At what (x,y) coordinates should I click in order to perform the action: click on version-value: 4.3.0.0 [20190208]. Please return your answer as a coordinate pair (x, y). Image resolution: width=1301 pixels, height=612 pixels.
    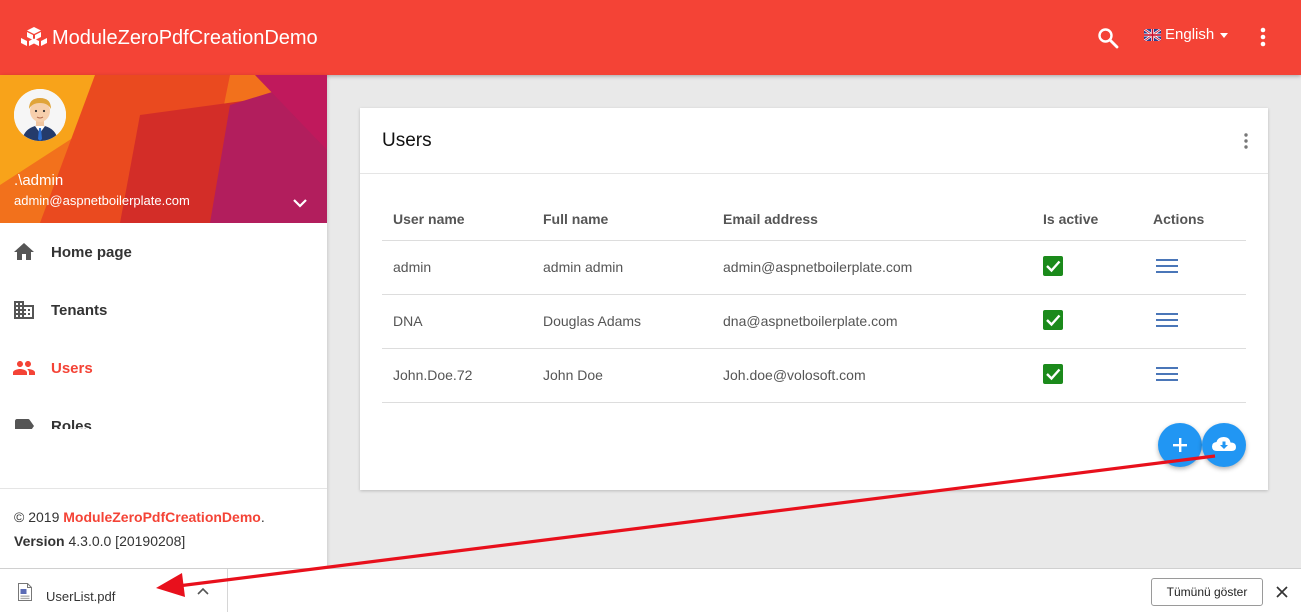
    Looking at the image, I should click on (125, 541).